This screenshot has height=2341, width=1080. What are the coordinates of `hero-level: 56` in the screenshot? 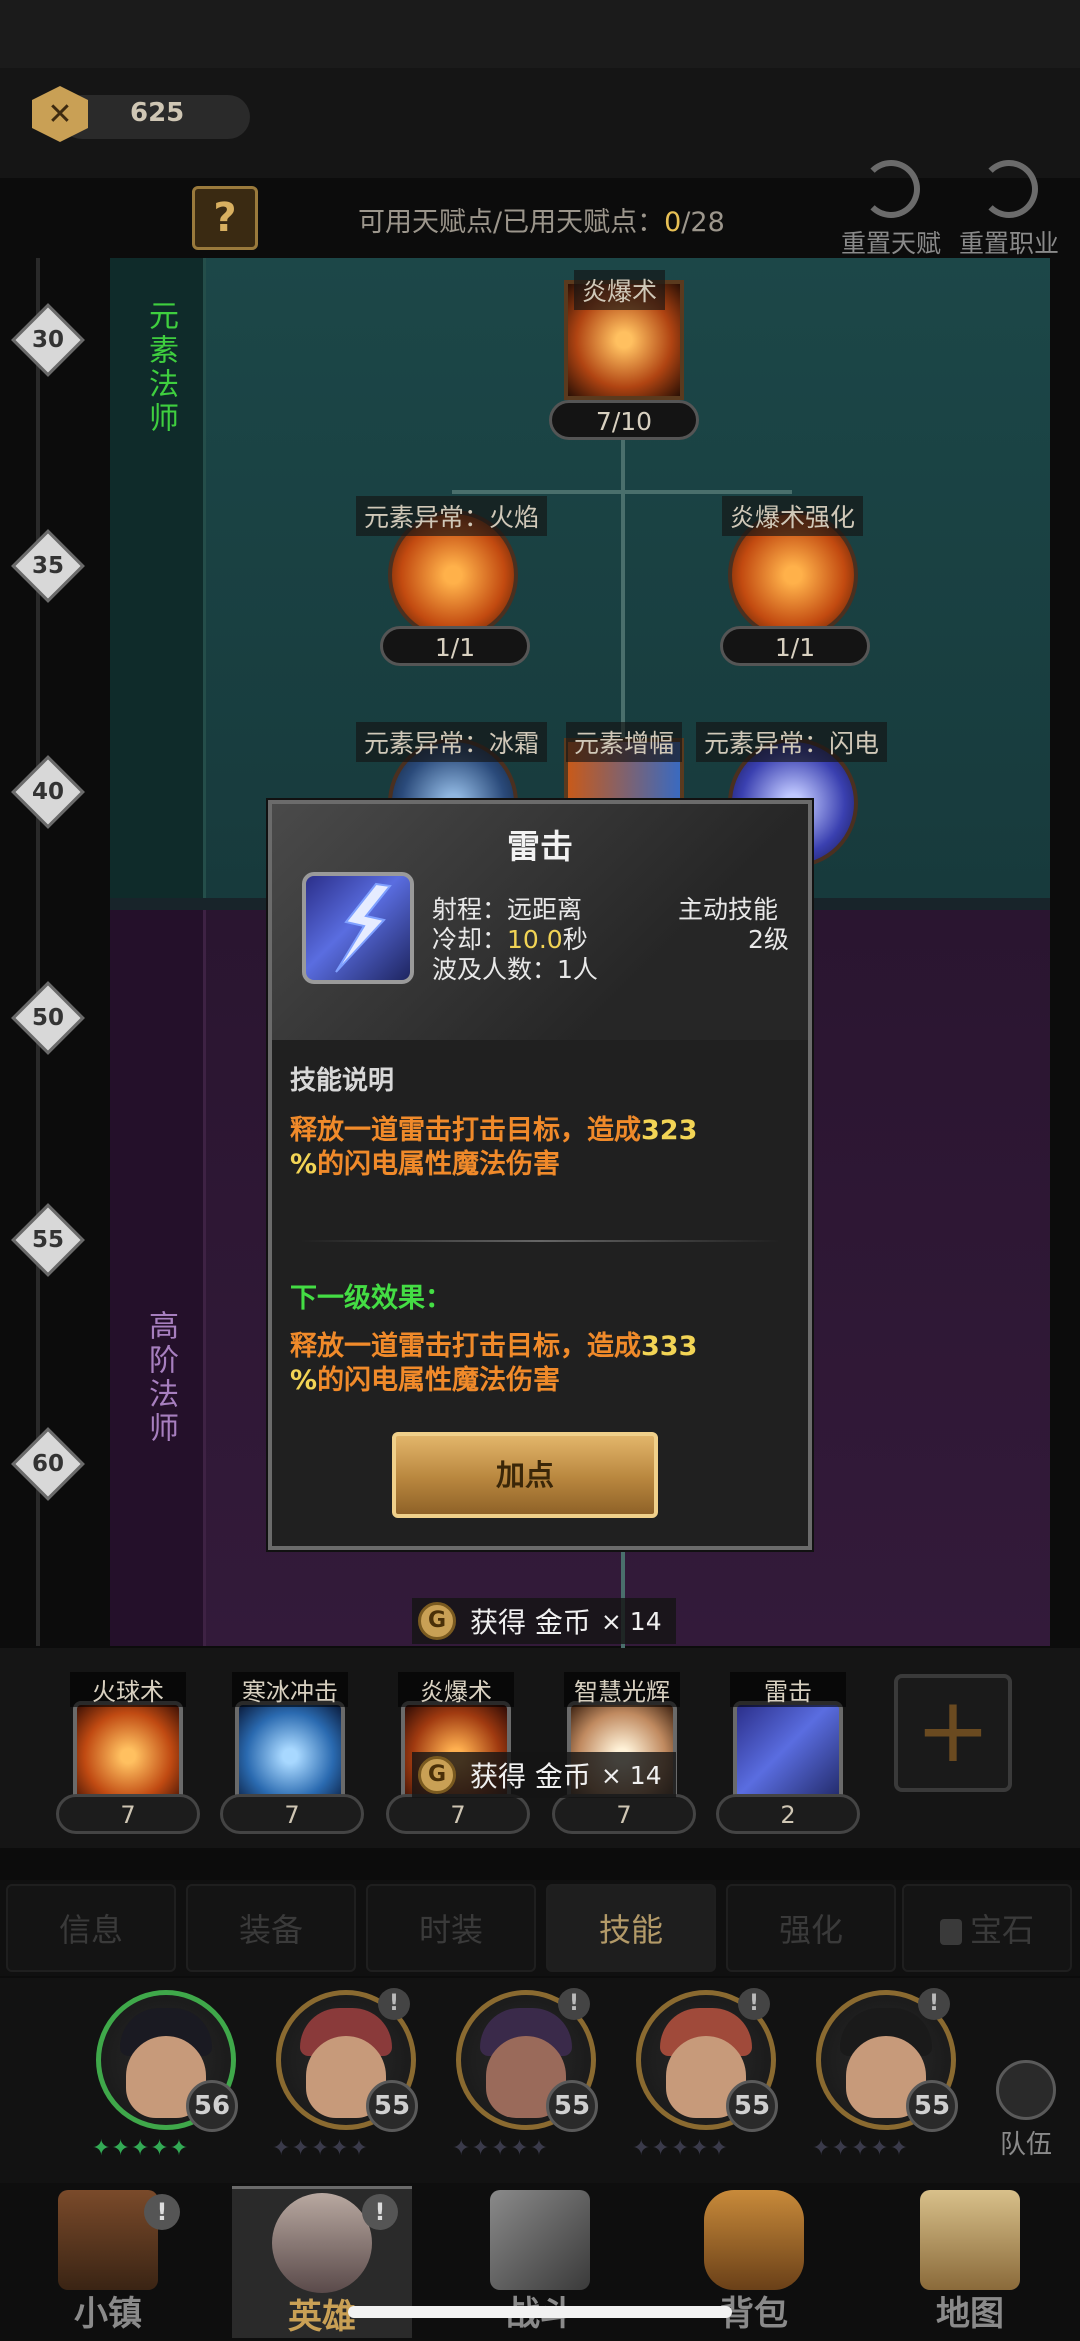 It's located at (212, 2106).